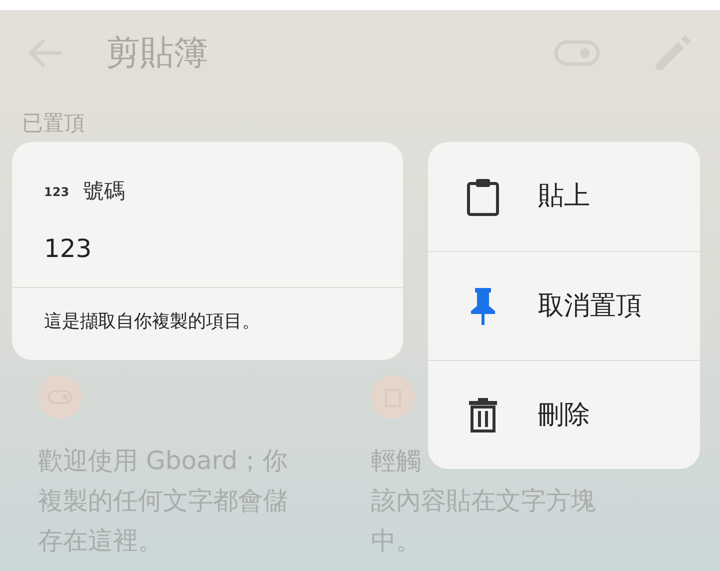  I want to click on toggle-icon, so click(60, 396).